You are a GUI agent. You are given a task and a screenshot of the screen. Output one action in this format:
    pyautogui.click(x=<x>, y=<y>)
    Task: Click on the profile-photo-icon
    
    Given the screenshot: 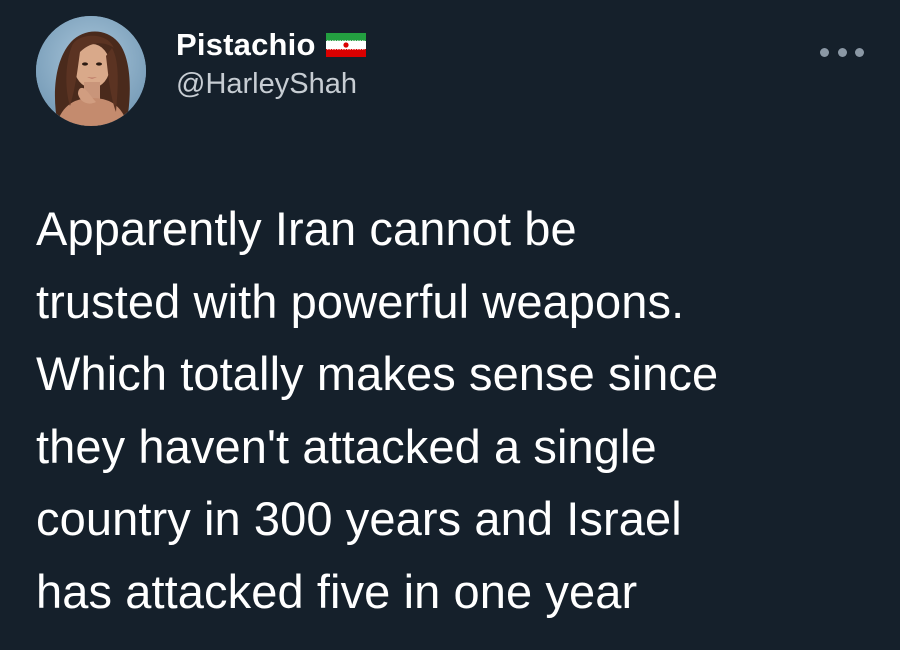 What is the action you would take?
    pyautogui.click(x=91, y=71)
    